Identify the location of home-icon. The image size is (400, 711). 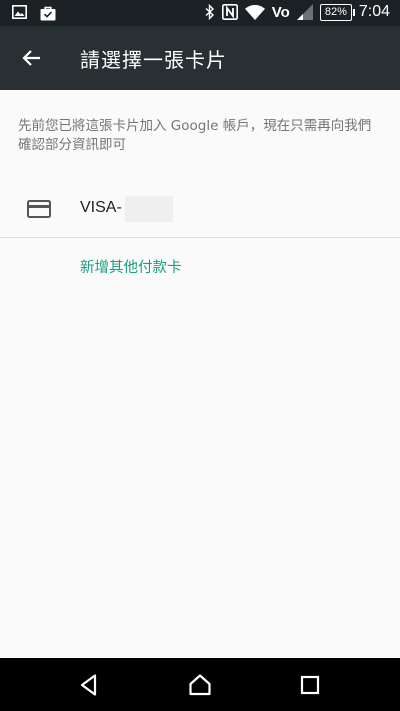
(200, 685).